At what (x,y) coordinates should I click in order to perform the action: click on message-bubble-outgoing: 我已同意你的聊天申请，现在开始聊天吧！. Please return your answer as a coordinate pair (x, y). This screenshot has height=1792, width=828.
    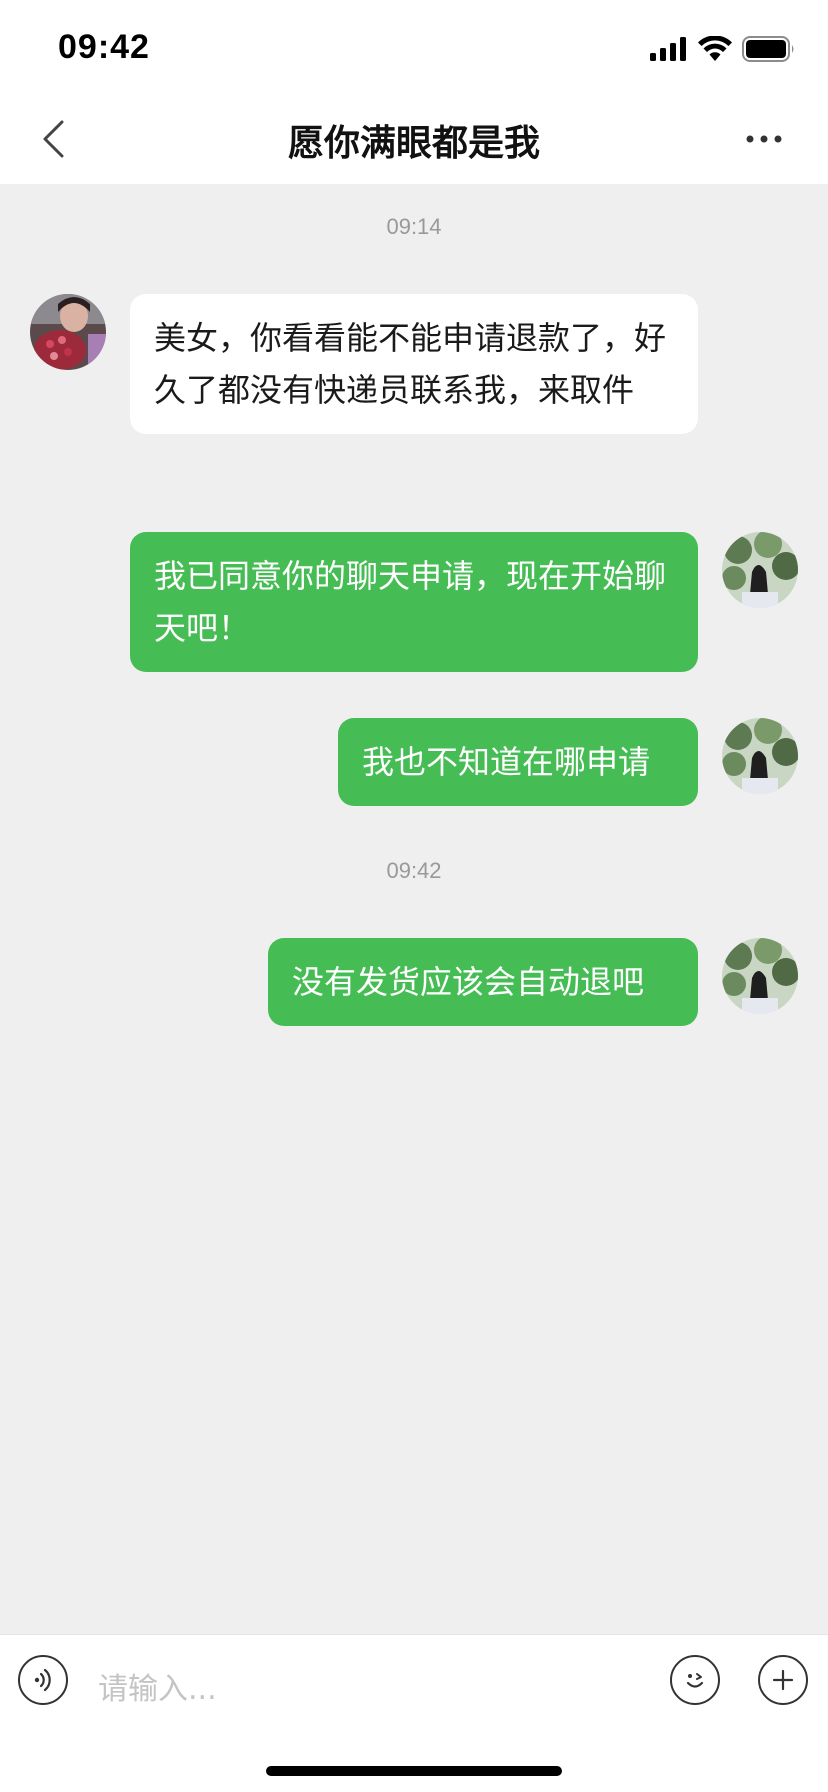
    Looking at the image, I should click on (414, 602).